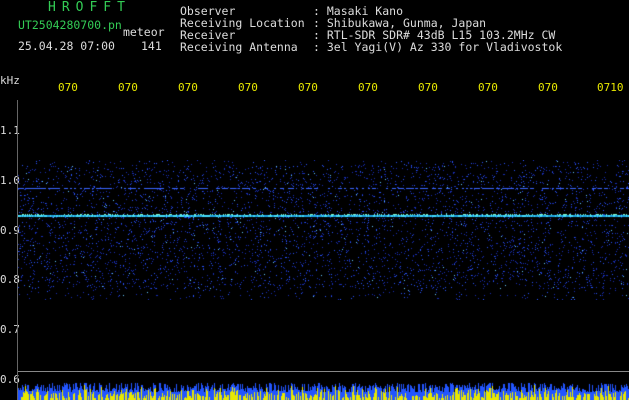 The width and height of the screenshot is (629, 400). What do you see at coordinates (151, 46) in the screenshot?
I see `count-value: 141` at bounding box center [151, 46].